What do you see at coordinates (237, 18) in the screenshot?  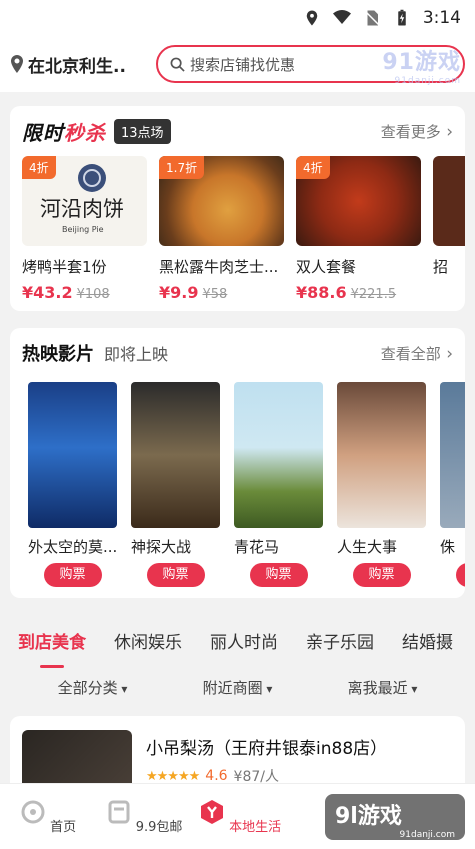 I see `status-bar: 3:14` at bounding box center [237, 18].